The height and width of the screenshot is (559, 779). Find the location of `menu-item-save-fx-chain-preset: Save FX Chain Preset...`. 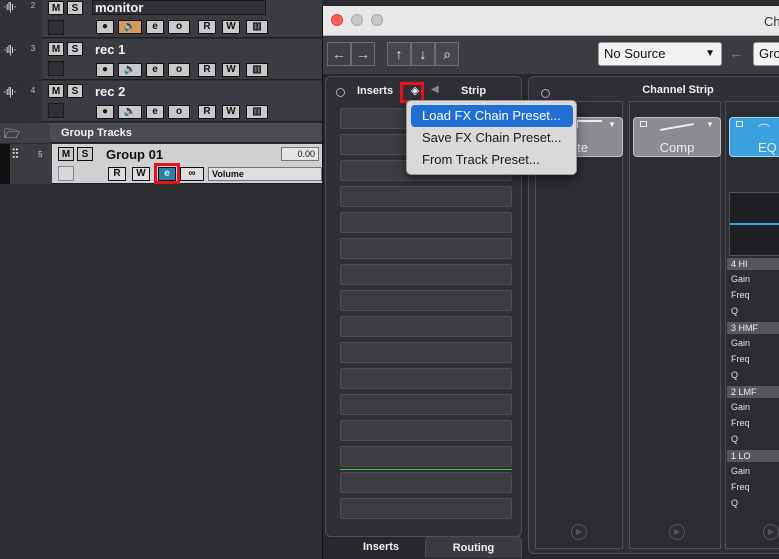

menu-item-save-fx-chain-preset: Save FX Chain Preset... is located at coordinates (492, 138).